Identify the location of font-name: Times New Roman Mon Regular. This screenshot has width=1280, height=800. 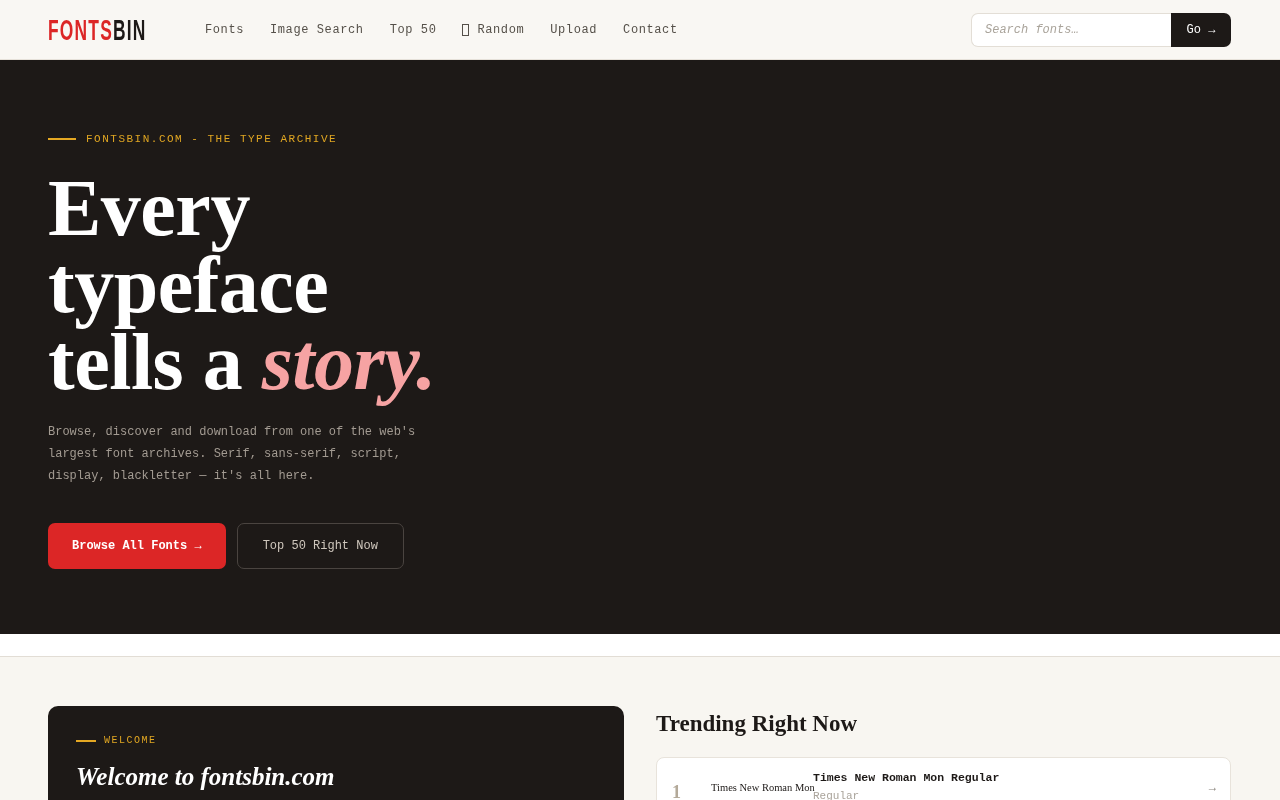
(906, 778).